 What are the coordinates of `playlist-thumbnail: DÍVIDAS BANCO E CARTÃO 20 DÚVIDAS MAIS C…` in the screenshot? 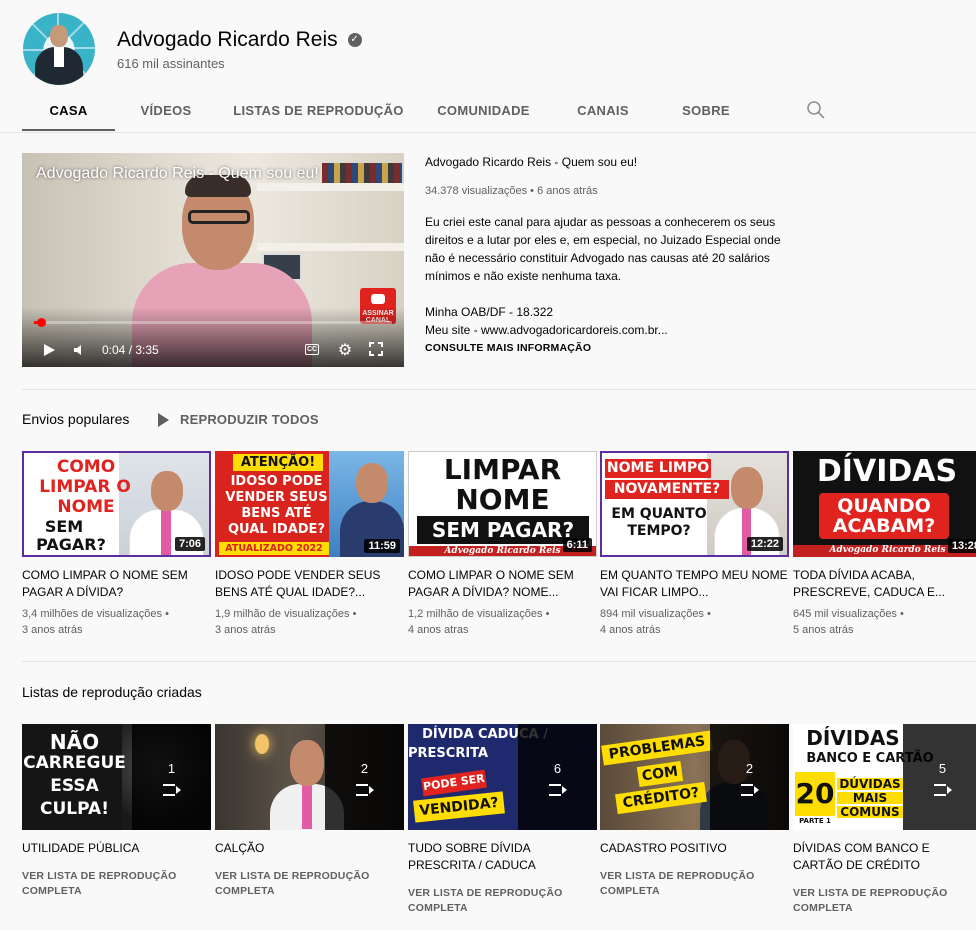 It's located at (884, 777).